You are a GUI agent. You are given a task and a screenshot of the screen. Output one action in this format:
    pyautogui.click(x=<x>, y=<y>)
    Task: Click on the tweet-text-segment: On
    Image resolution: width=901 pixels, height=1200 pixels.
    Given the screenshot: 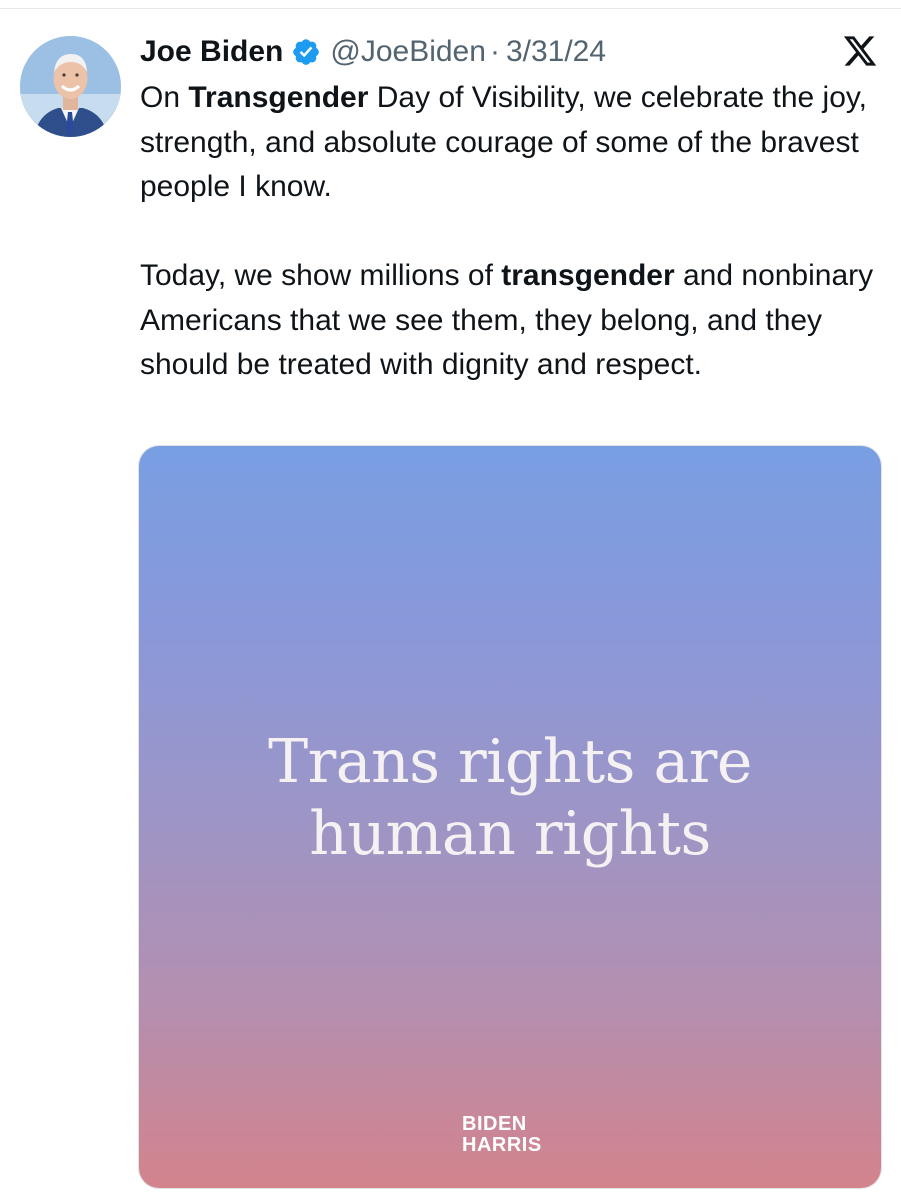 What is the action you would take?
    pyautogui.click(x=164, y=97)
    